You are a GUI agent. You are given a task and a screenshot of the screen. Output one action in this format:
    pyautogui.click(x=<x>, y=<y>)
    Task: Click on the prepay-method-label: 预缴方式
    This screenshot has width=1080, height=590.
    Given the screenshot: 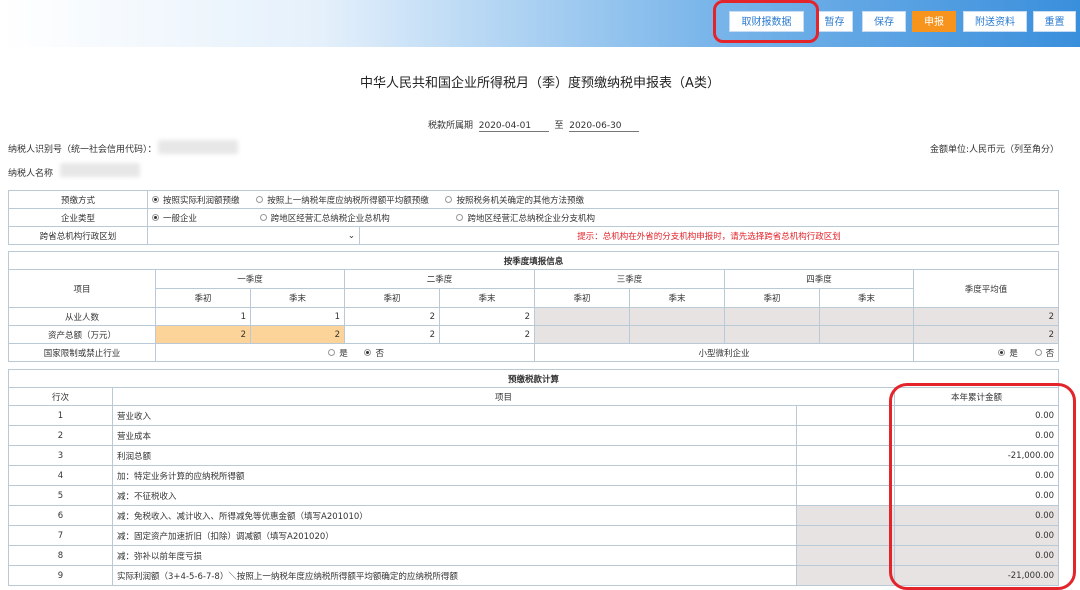 What is the action you would take?
    pyautogui.click(x=78, y=199)
    